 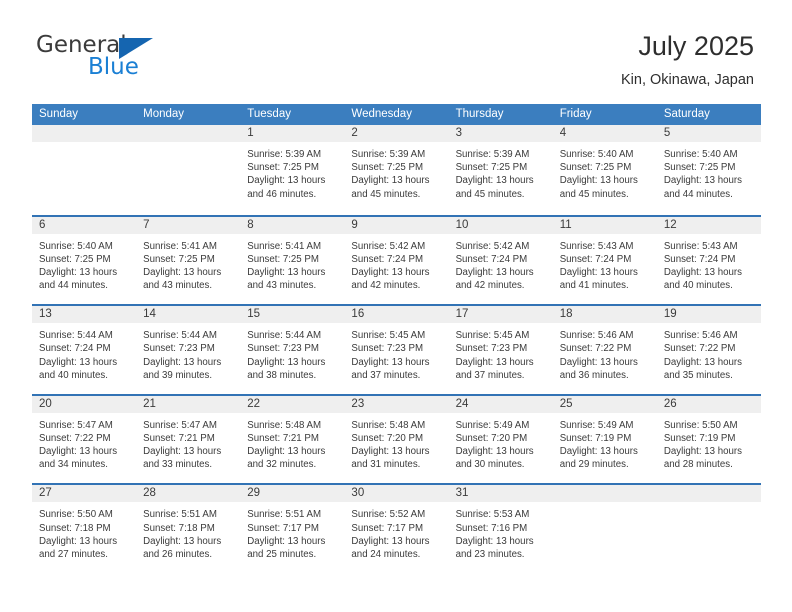 What do you see at coordinates (490, 375) in the screenshot?
I see `daylight-text-line2: and 37 minutes.` at bounding box center [490, 375].